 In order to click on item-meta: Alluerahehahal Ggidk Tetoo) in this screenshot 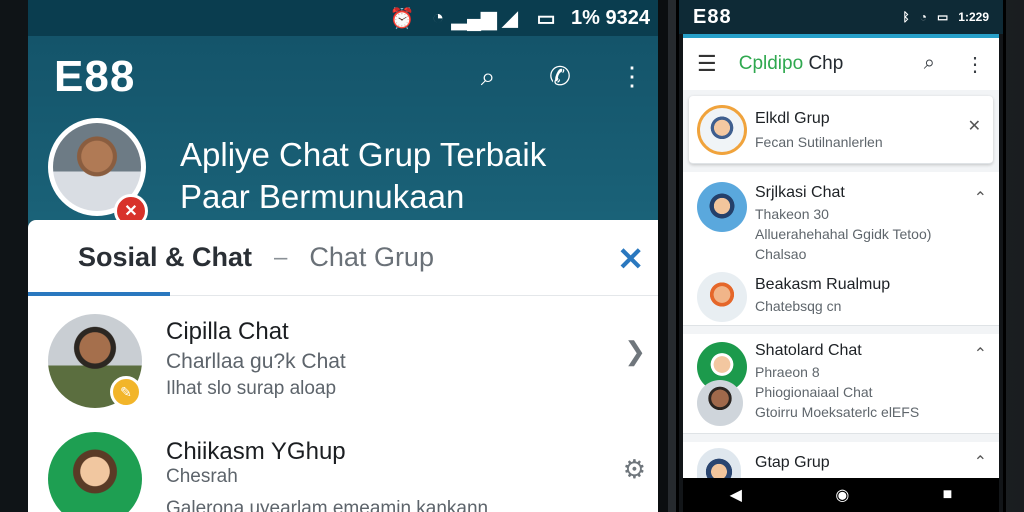, I will do `click(843, 234)`.